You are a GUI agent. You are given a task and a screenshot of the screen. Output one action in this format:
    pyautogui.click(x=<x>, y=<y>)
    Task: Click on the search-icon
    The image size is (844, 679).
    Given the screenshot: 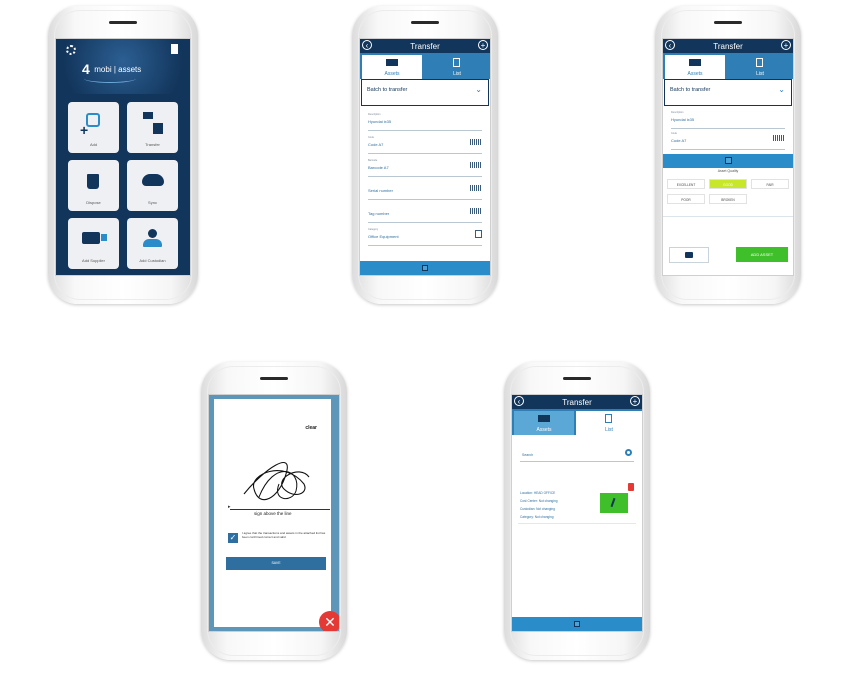 What is the action you would take?
    pyautogui.click(x=628, y=452)
    